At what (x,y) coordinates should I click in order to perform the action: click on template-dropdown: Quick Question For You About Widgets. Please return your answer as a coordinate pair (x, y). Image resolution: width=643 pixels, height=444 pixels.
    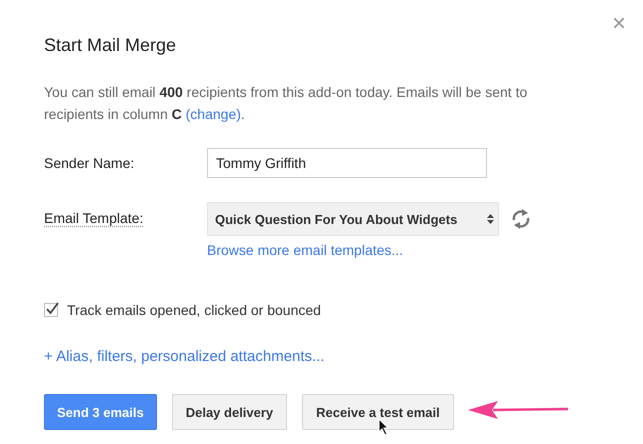
    Looking at the image, I should click on (353, 219).